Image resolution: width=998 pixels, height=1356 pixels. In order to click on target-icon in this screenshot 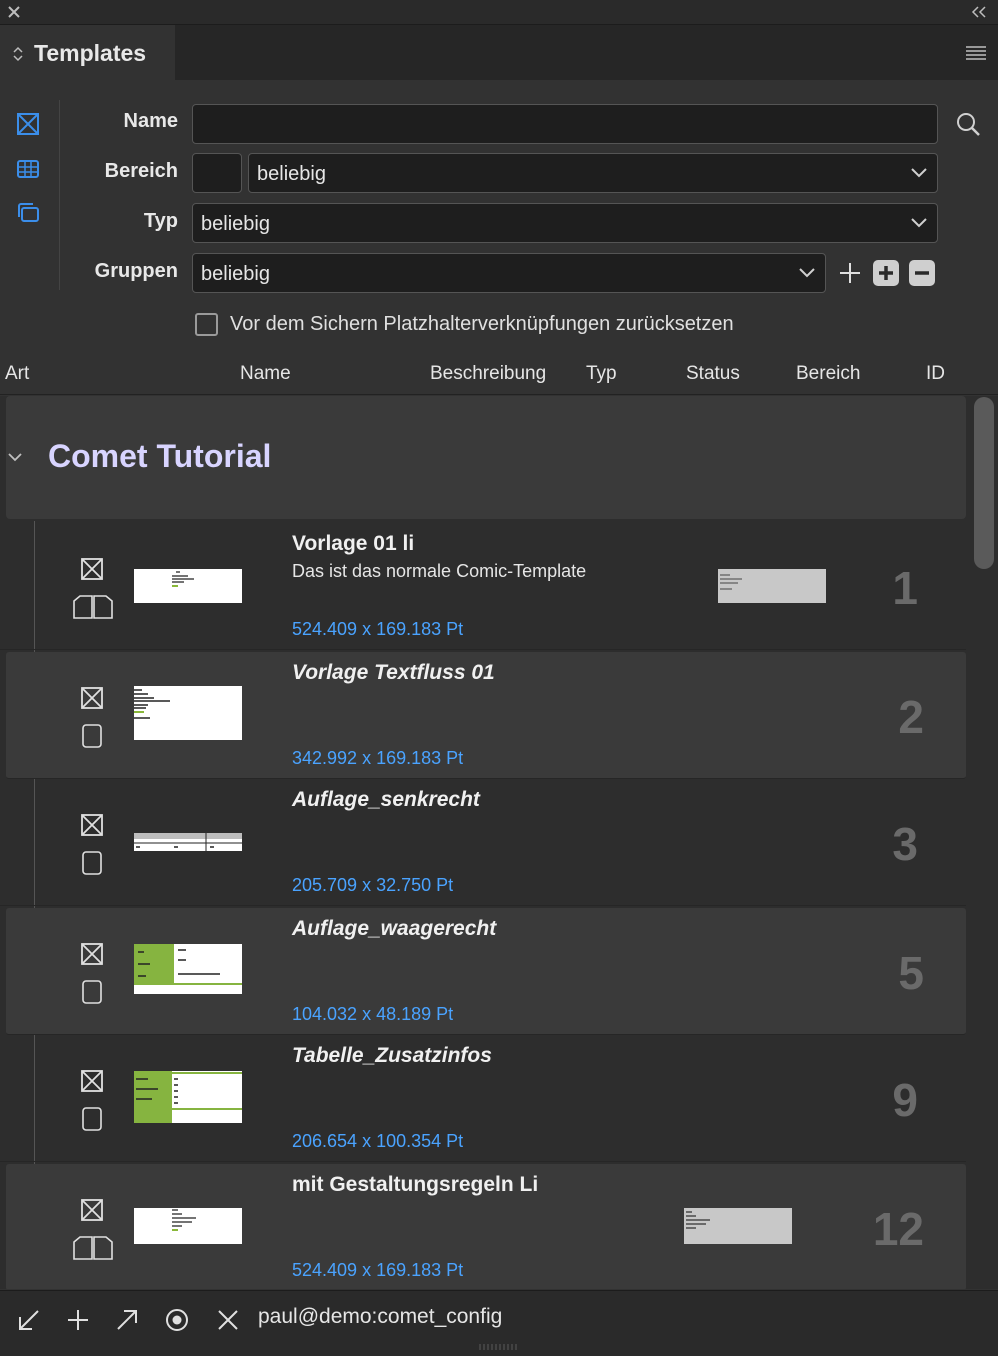, I will do `click(177, 1320)`.